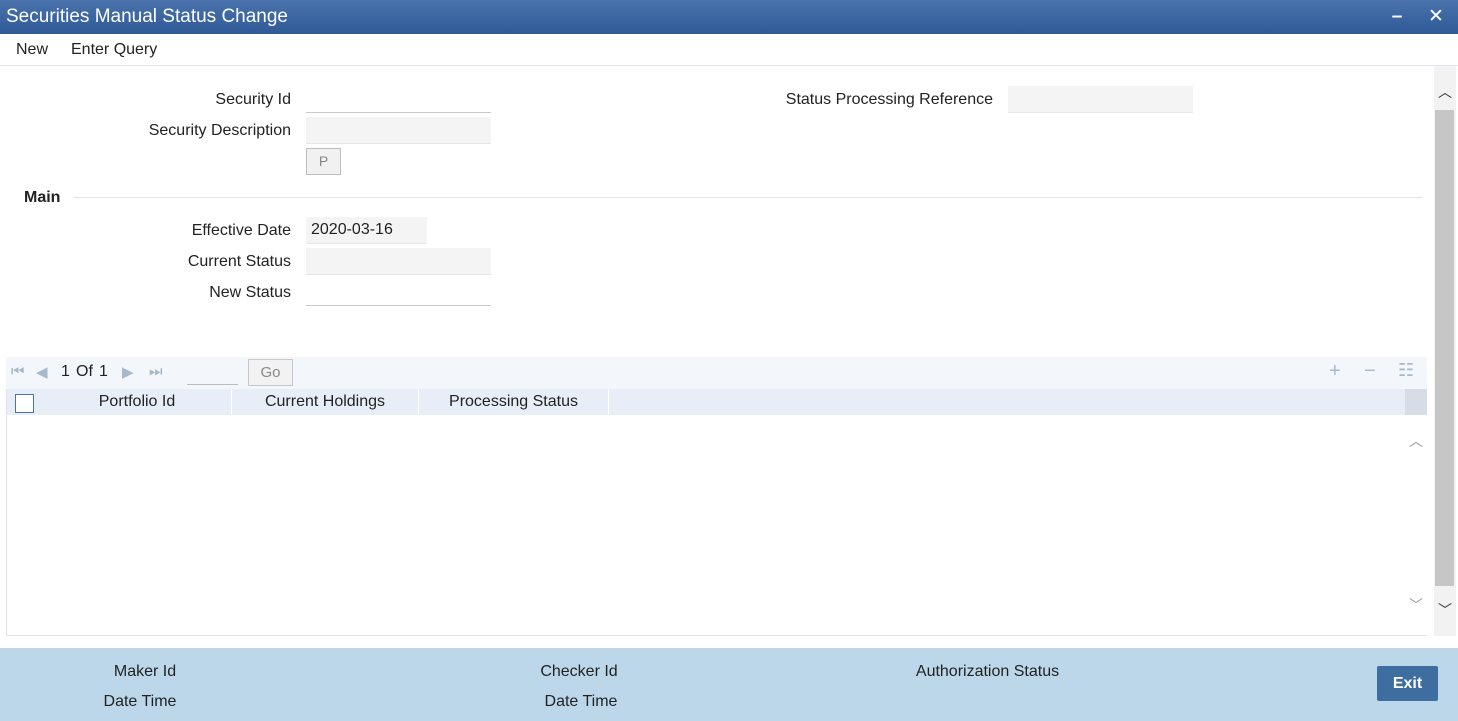 Image resolution: width=1458 pixels, height=721 pixels. Describe the element at coordinates (114, 50) in the screenshot. I see `enter-query-menu-item: Enter Query` at that location.